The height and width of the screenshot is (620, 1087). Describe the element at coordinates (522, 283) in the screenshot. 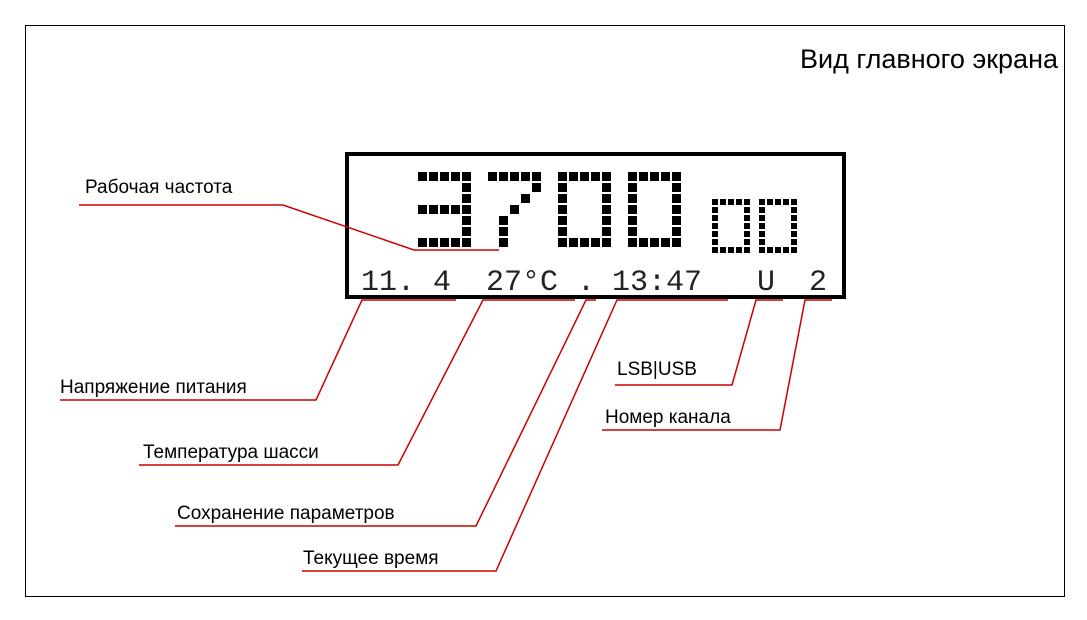

I see `status-temperature: 27°C` at that location.